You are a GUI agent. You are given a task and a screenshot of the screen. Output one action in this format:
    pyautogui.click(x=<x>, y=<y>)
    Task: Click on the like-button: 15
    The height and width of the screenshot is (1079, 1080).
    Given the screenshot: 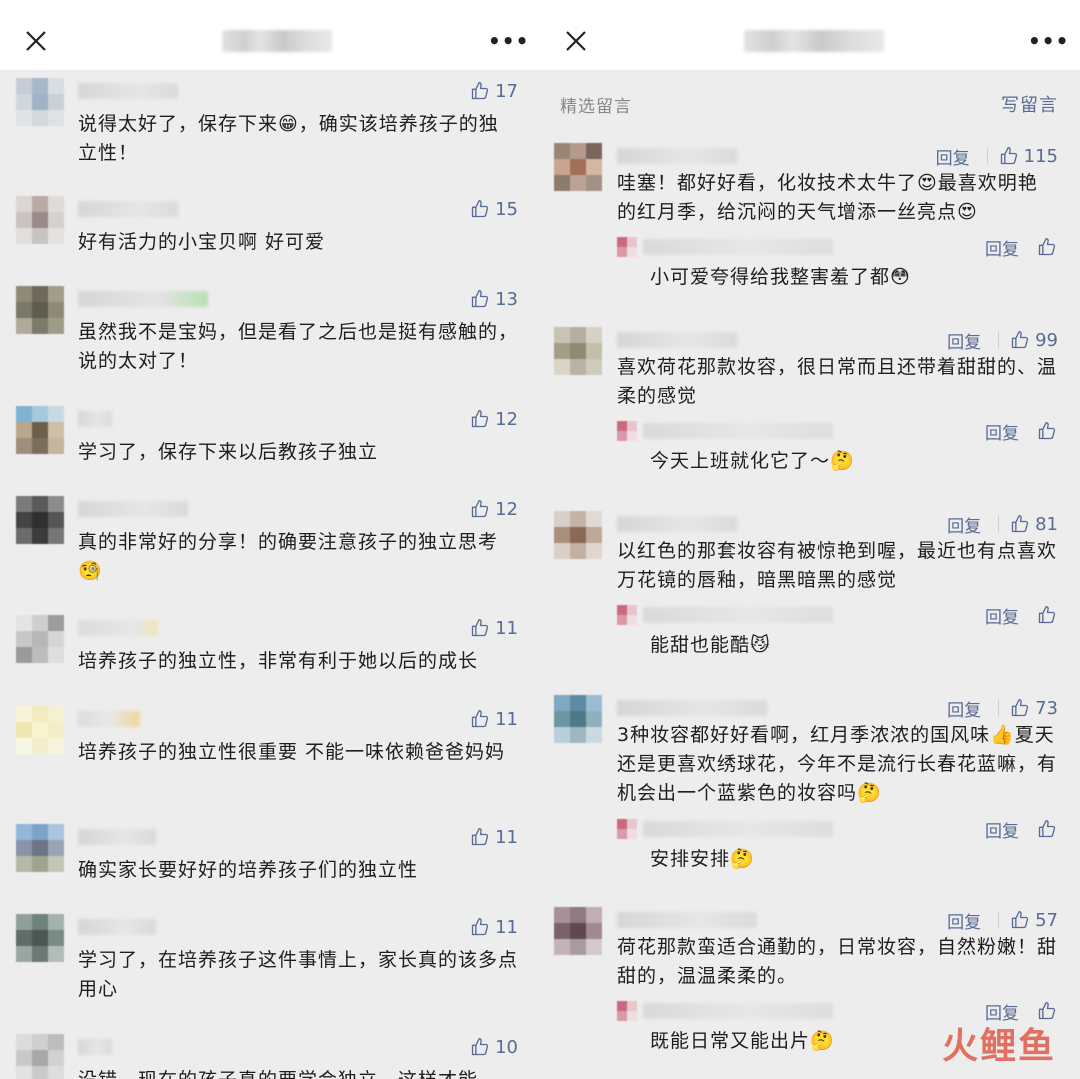 What is the action you would take?
    pyautogui.click(x=494, y=209)
    